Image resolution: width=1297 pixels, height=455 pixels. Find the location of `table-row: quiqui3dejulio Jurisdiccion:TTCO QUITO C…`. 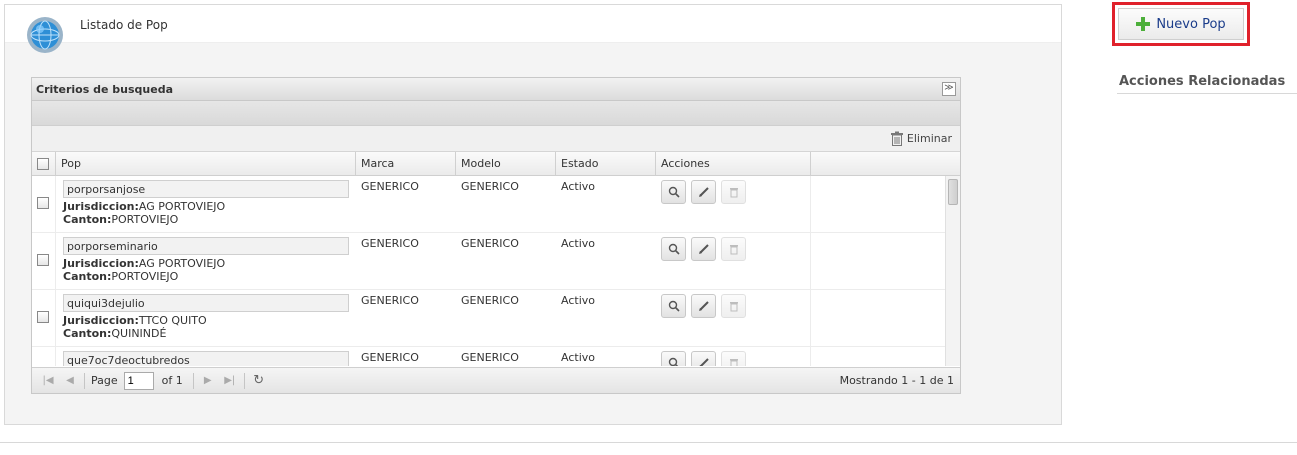

table-row: quiqui3dejulio Jurisdiccion:TTCO QUITO C… is located at coordinates (496, 318).